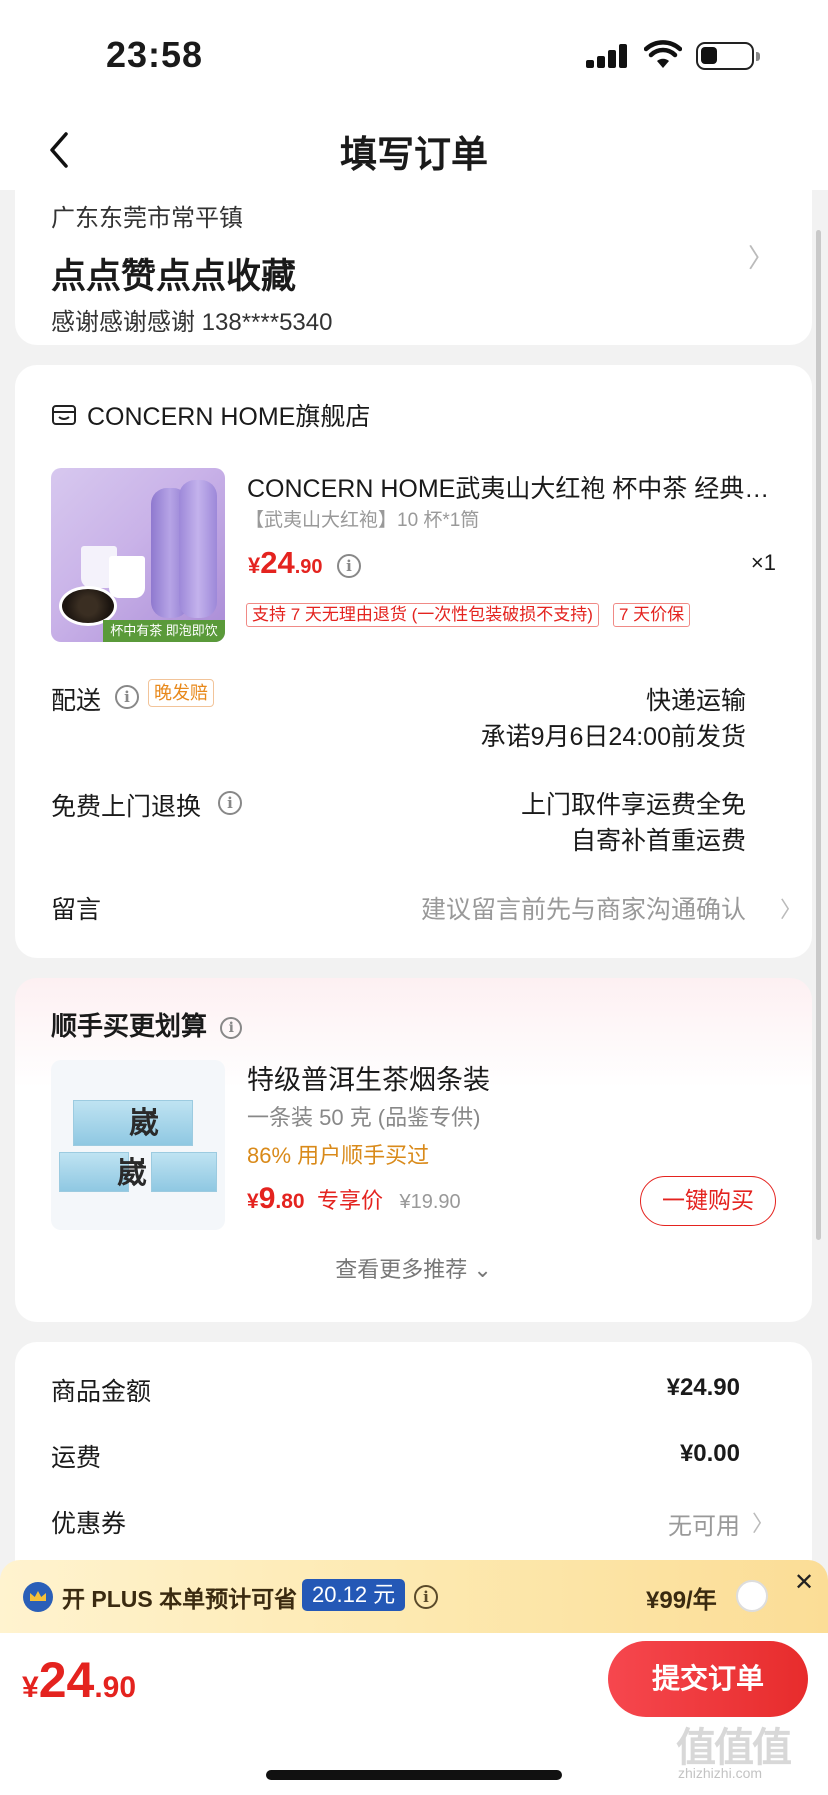 The image size is (828, 1795). Describe the element at coordinates (180, 1599) in the screenshot. I see `plus-promo-text: 开 PLUS 本单预计可省` at that location.